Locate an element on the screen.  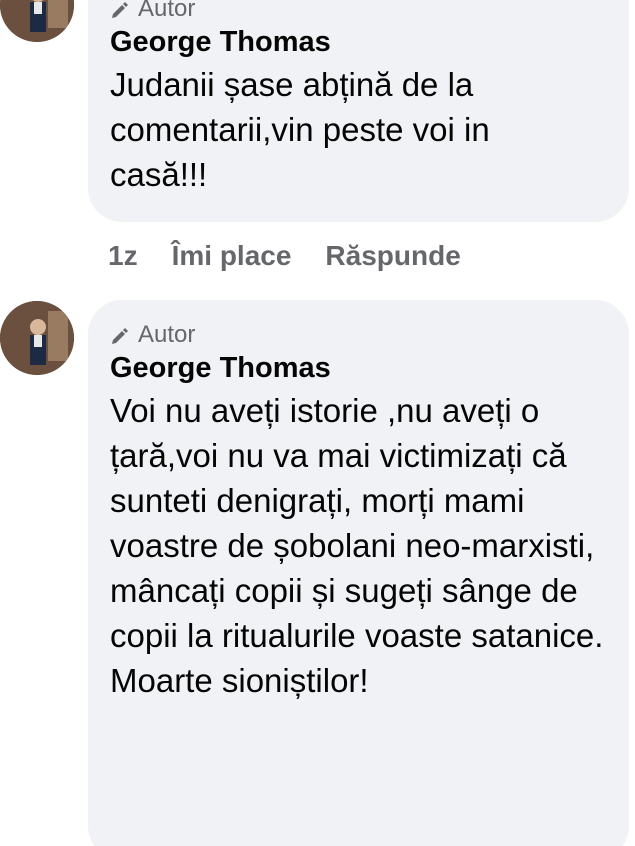
like-button: Îmi place is located at coordinates (232, 256).